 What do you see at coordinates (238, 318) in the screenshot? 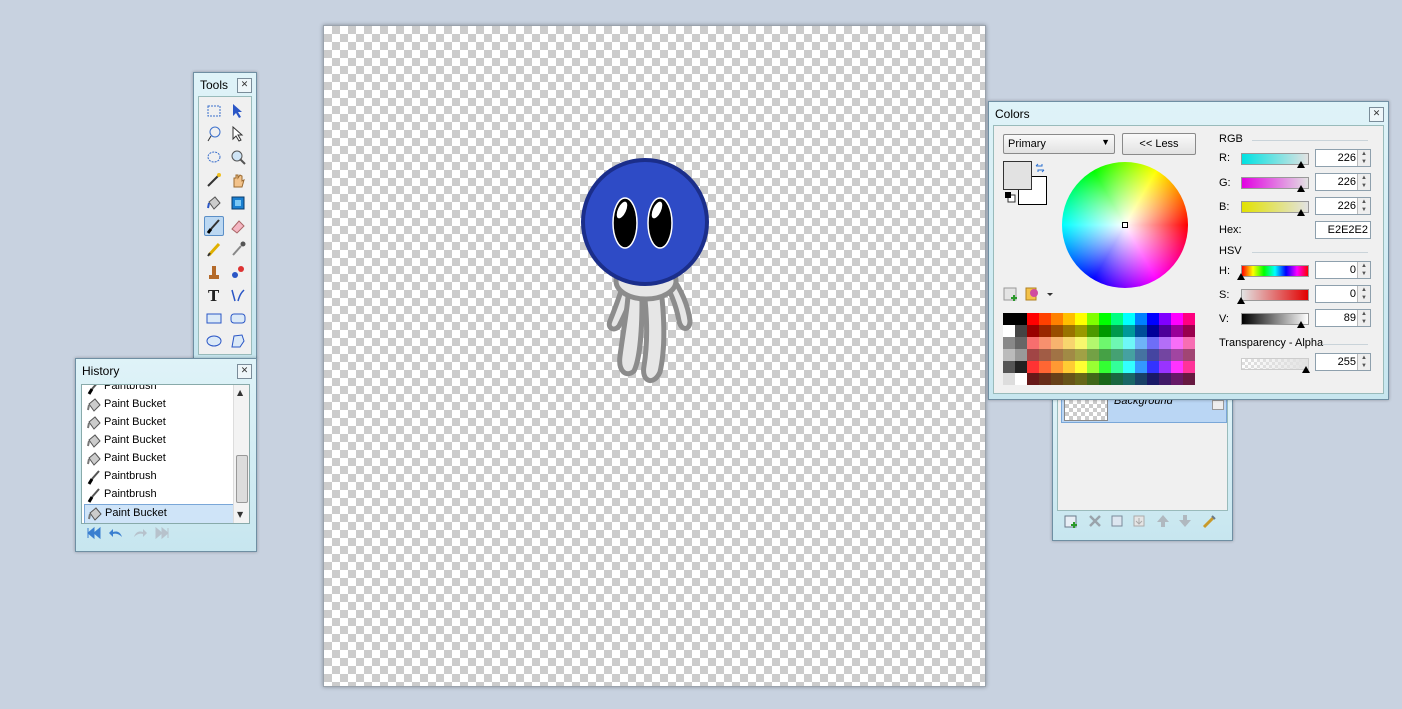
I see `rounded-rectangle-tool` at bounding box center [238, 318].